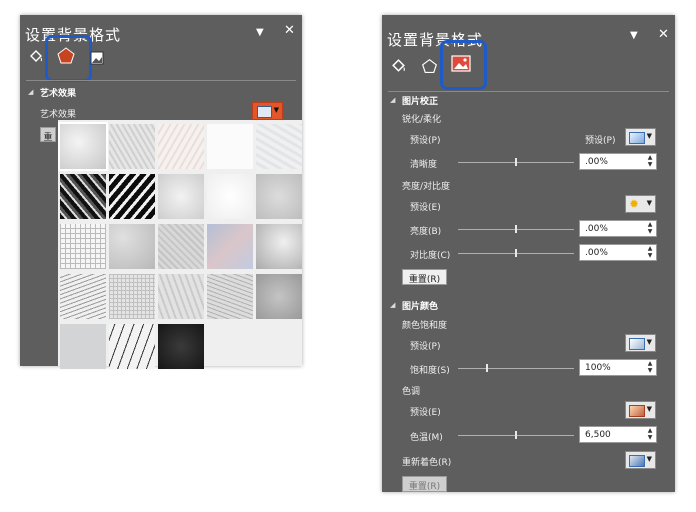 Image resolution: width=696 pixels, height=512 pixels. Describe the element at coordinates (181, 196) in the screenshot. I see `effect-glass` at that location.